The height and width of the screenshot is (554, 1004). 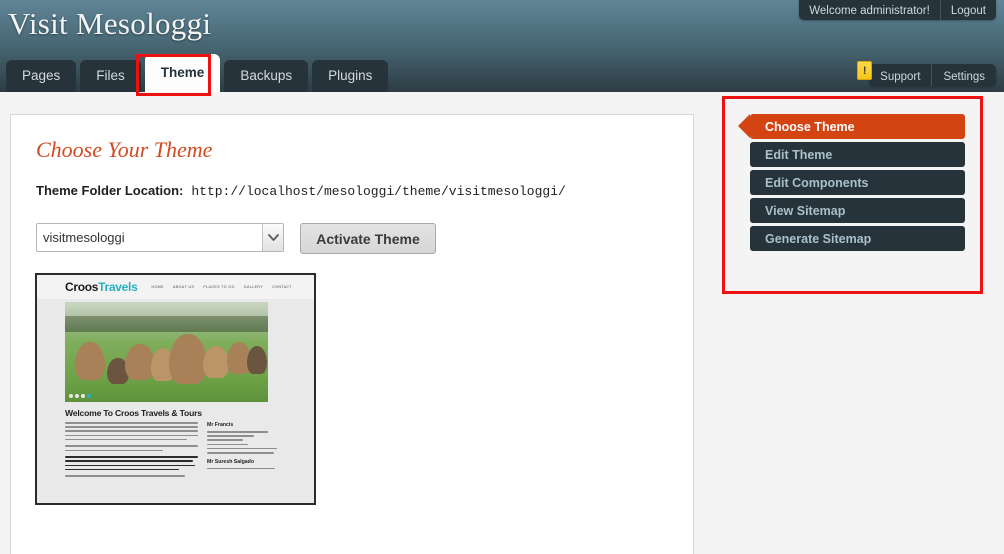 I want to click on theme-folder-label: Theme Folder Location:, so click(x=110, y=190).